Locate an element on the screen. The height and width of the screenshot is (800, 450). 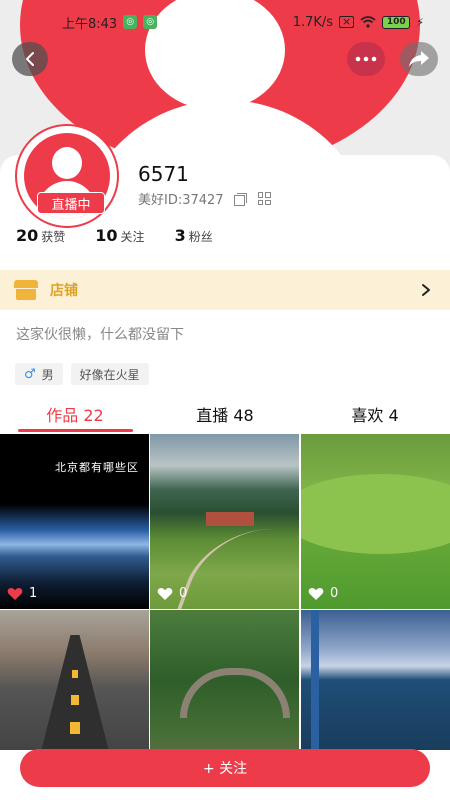
tag-label: 好像在火星 is located at coordinates (109, 374).